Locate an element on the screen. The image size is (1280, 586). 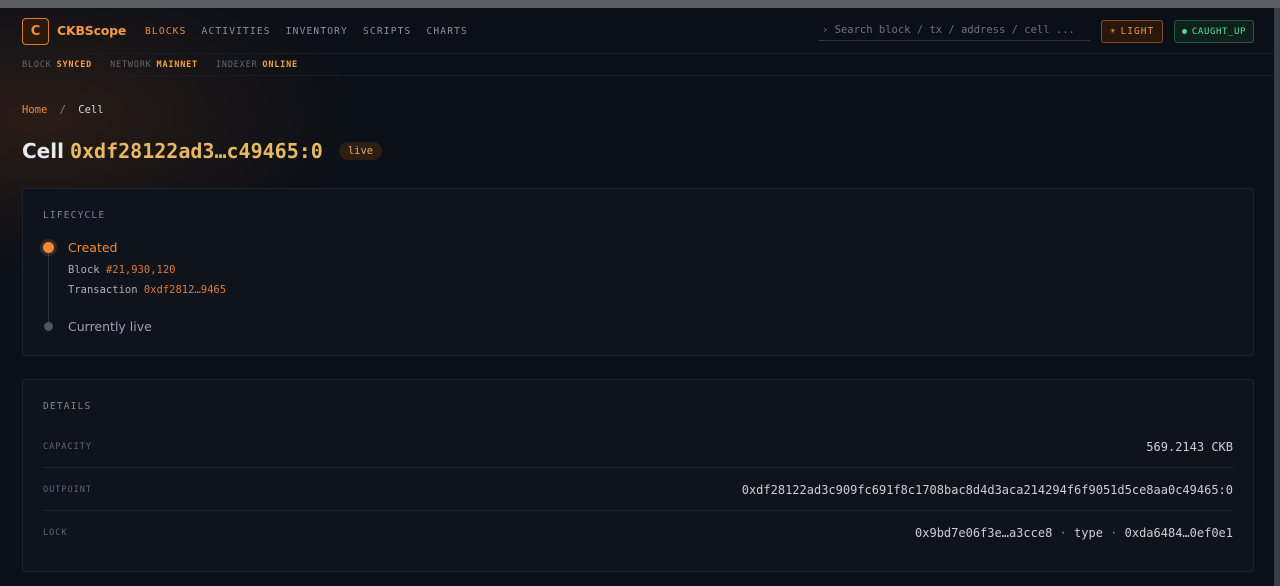
nav-item-blocks: BLOCKS is located at coordinates (166, 31).